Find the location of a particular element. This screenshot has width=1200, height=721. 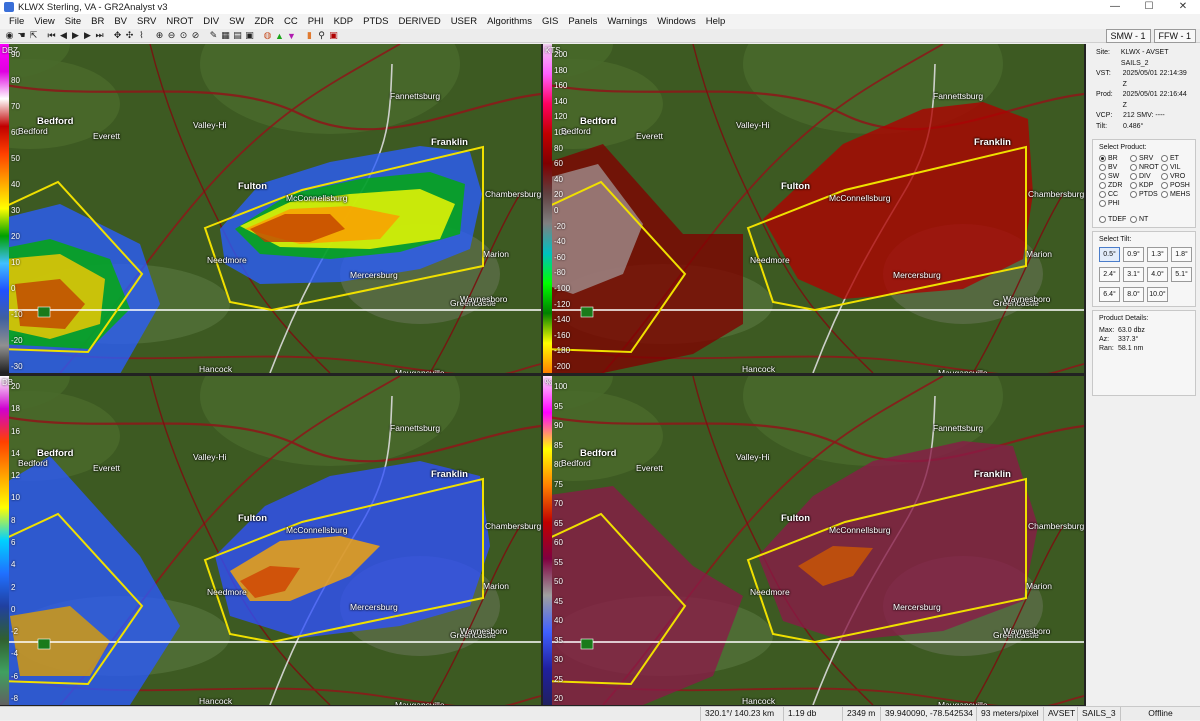

tilt-button-64: 6.4° is located at coordinates (1109, 294).